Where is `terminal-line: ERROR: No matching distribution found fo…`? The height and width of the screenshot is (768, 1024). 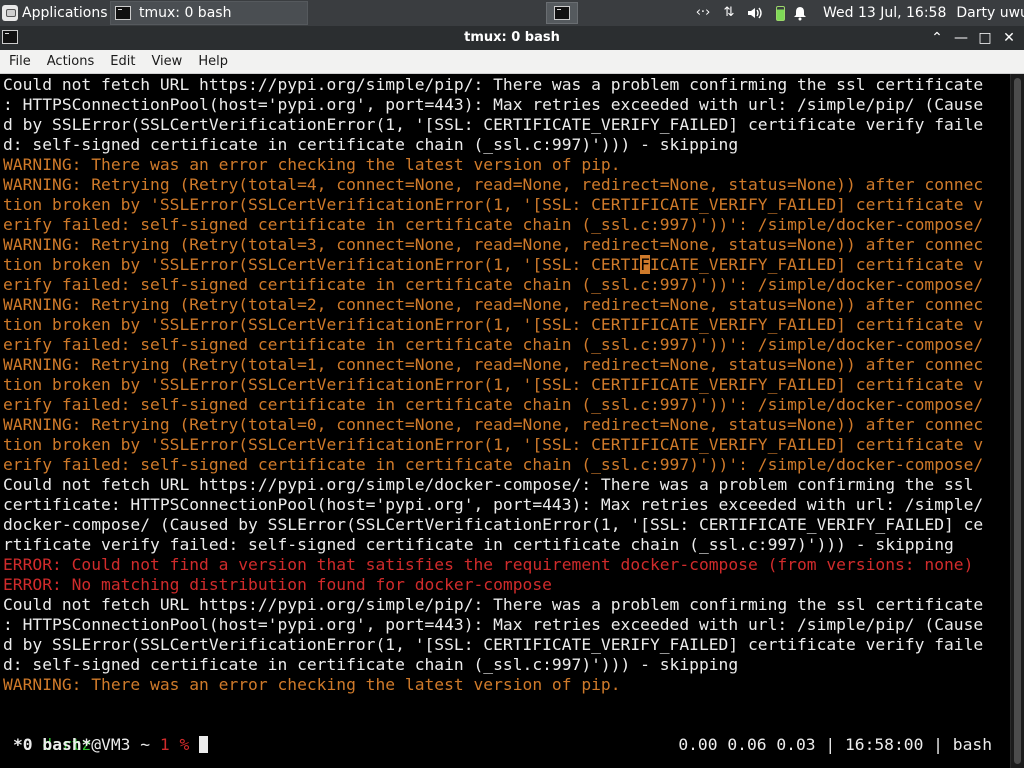
terminal-line: ERROR: No matching distribution found fo… is located at coordinates (277, 584).